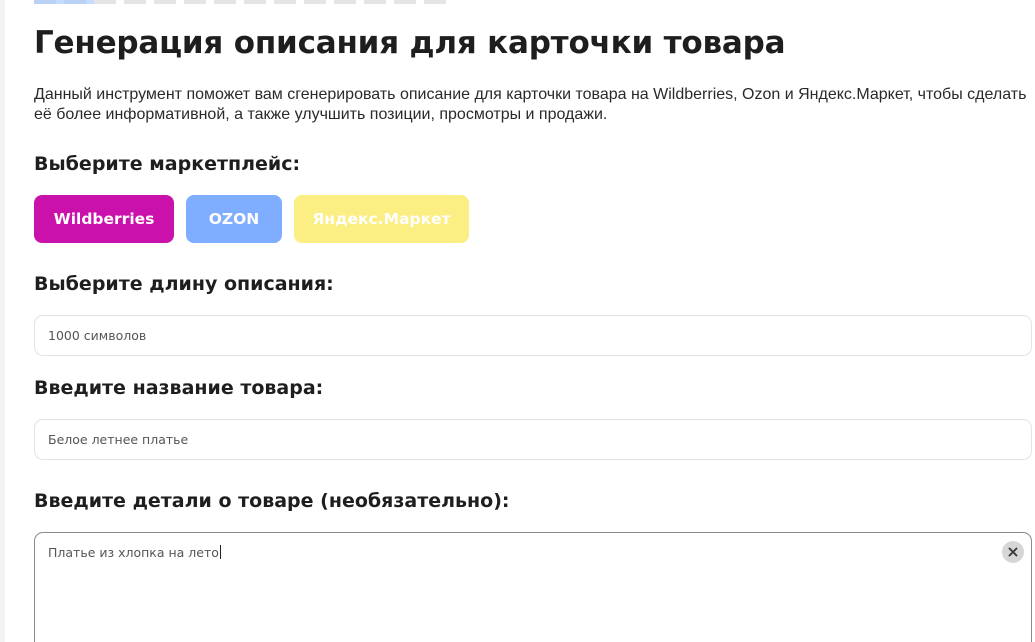 The image size is (1035, 642). What do you see at coordinates (381, 219) in the screenshot?
I see `yandex-market-button: Яндекс.Маркет` at bounding box center [381, 219].